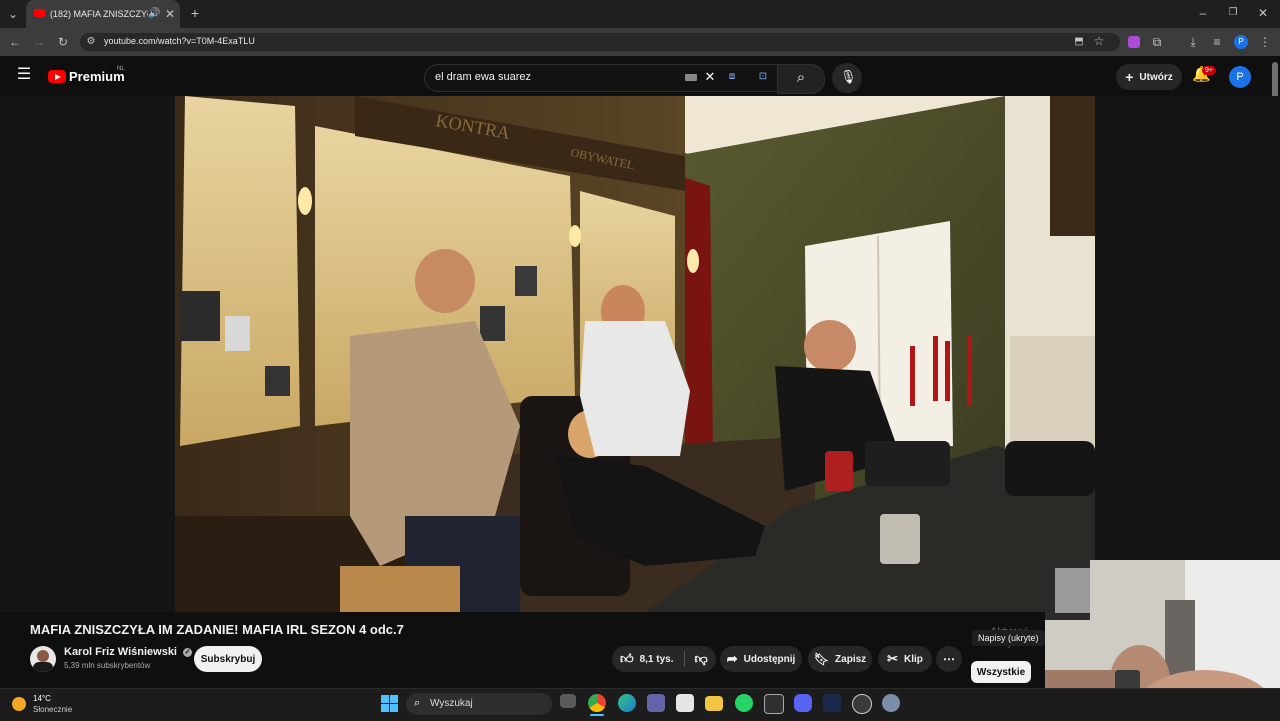 This screenshot has width=1280, height=721. Describe the element at coordinates (913, 659) in the screenshot. I see `clip-label: Klip` at that location.